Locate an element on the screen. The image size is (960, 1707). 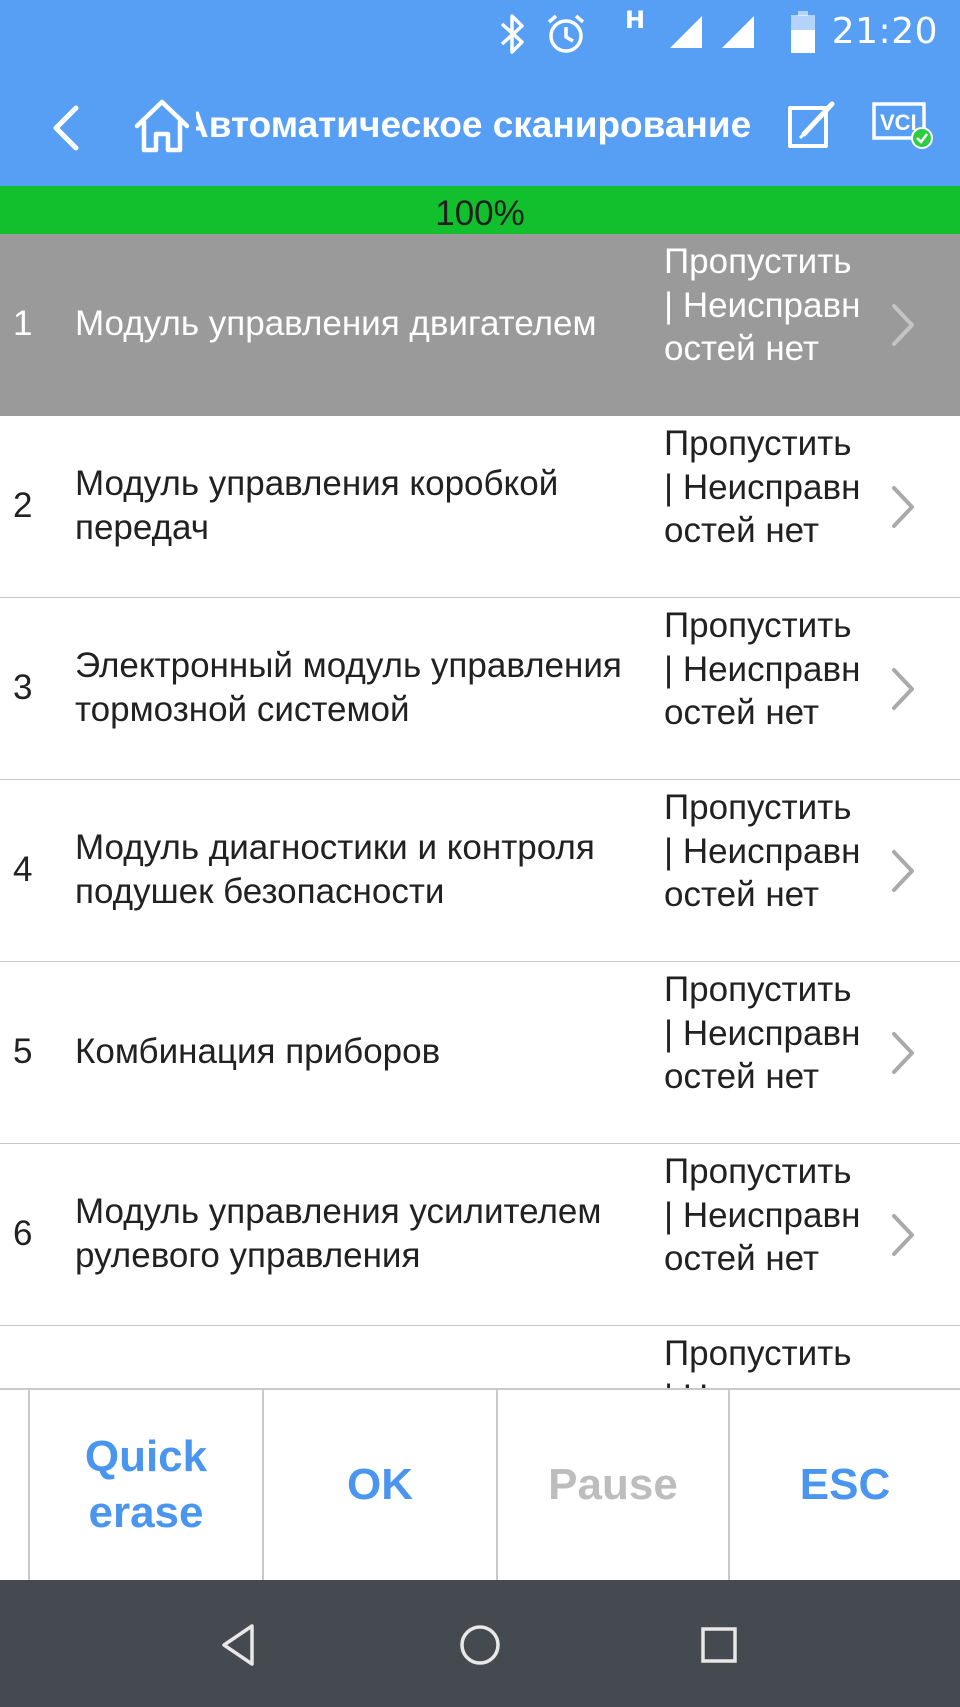
page-title-container: Автоматическое сканирование is located at coordinates (476, 127).